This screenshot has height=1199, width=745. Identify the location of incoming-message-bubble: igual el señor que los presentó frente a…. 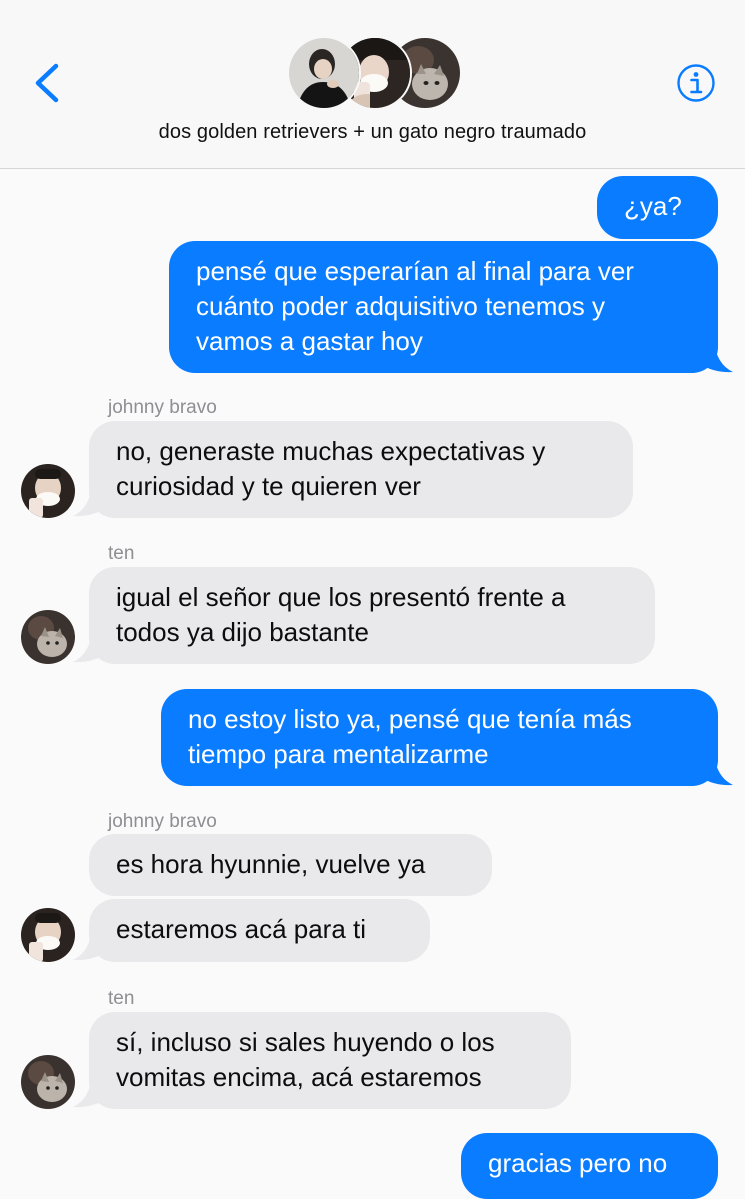
(372, 615).